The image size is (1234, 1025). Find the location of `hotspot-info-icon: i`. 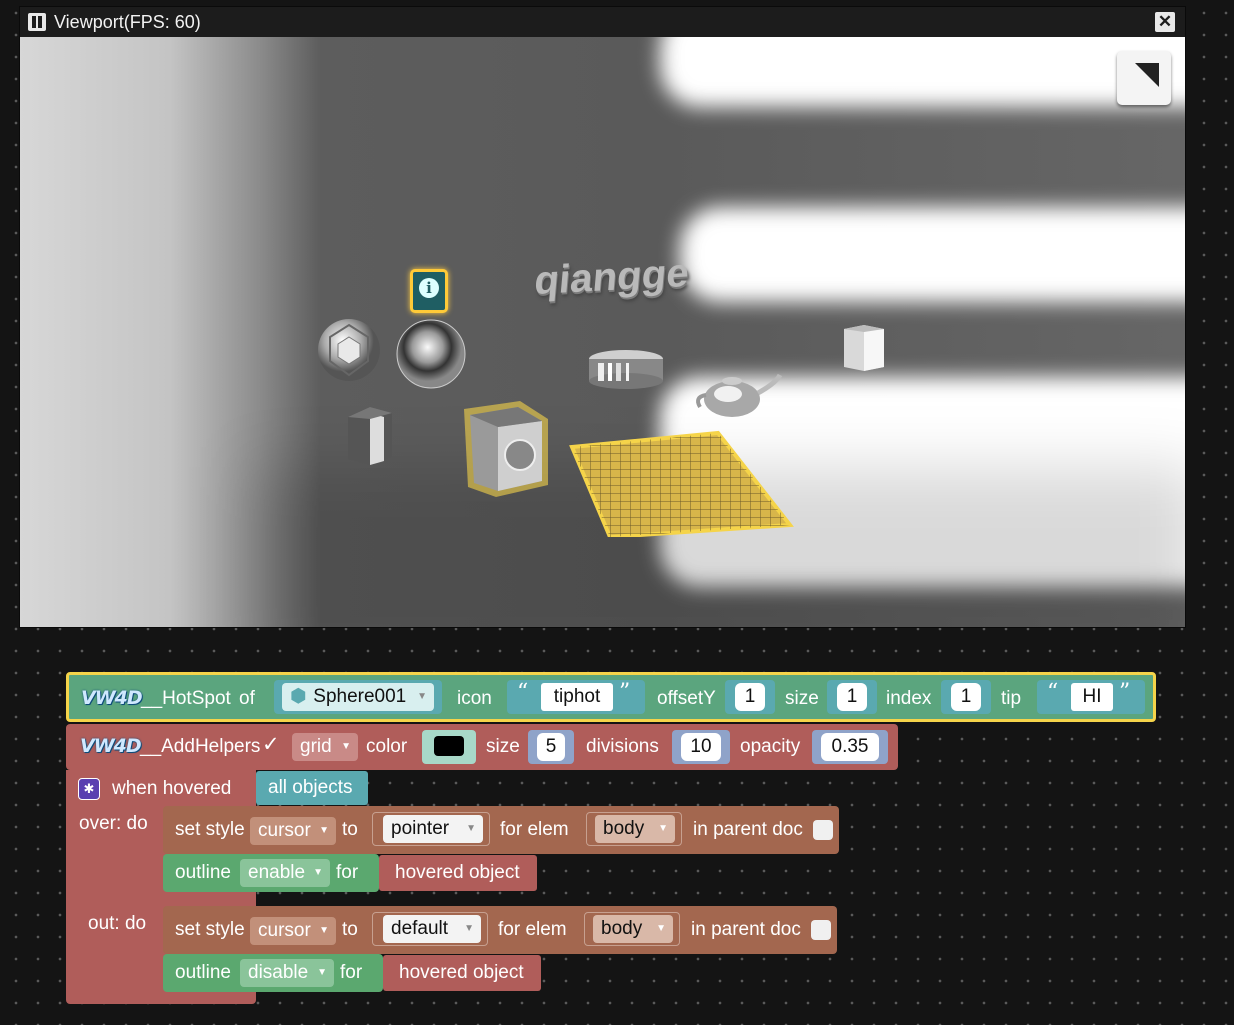

hotspot-info-icon: i is located at coordinates (429, 291).